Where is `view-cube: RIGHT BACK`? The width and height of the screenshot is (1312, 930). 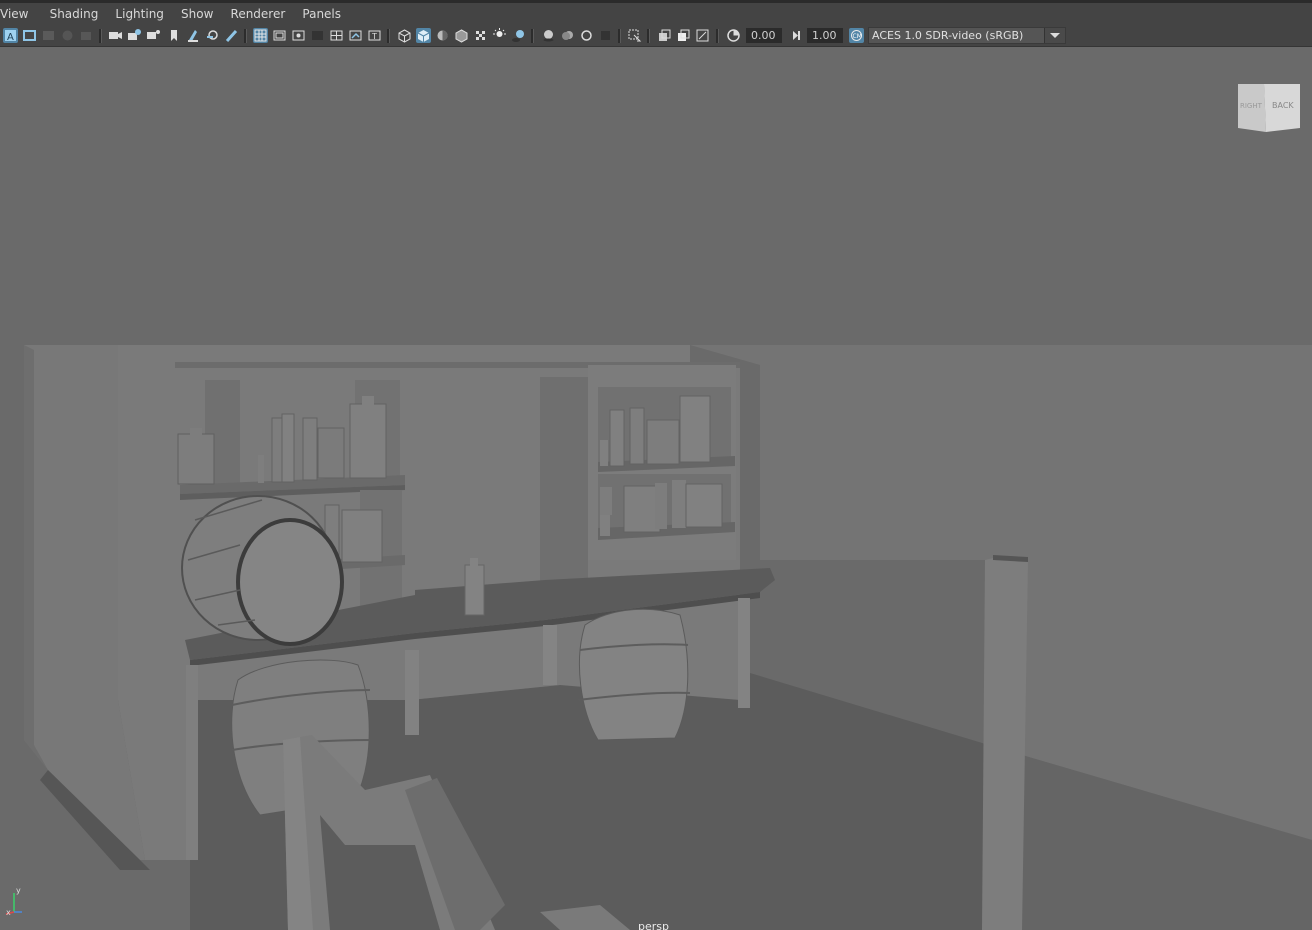 view-cube: RIGHT BACK is located at coordinates (1269, 110).